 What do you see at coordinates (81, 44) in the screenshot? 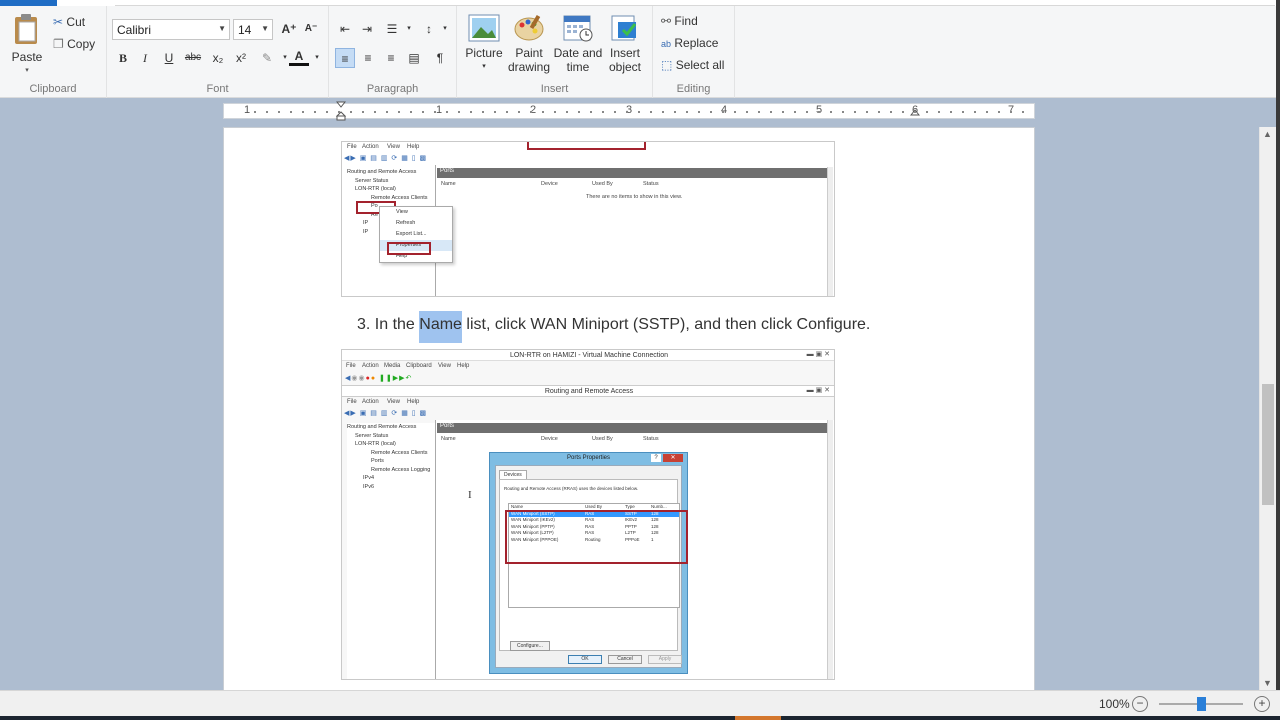
I see `copy-label: Copy` at bounding box center [81, 44].